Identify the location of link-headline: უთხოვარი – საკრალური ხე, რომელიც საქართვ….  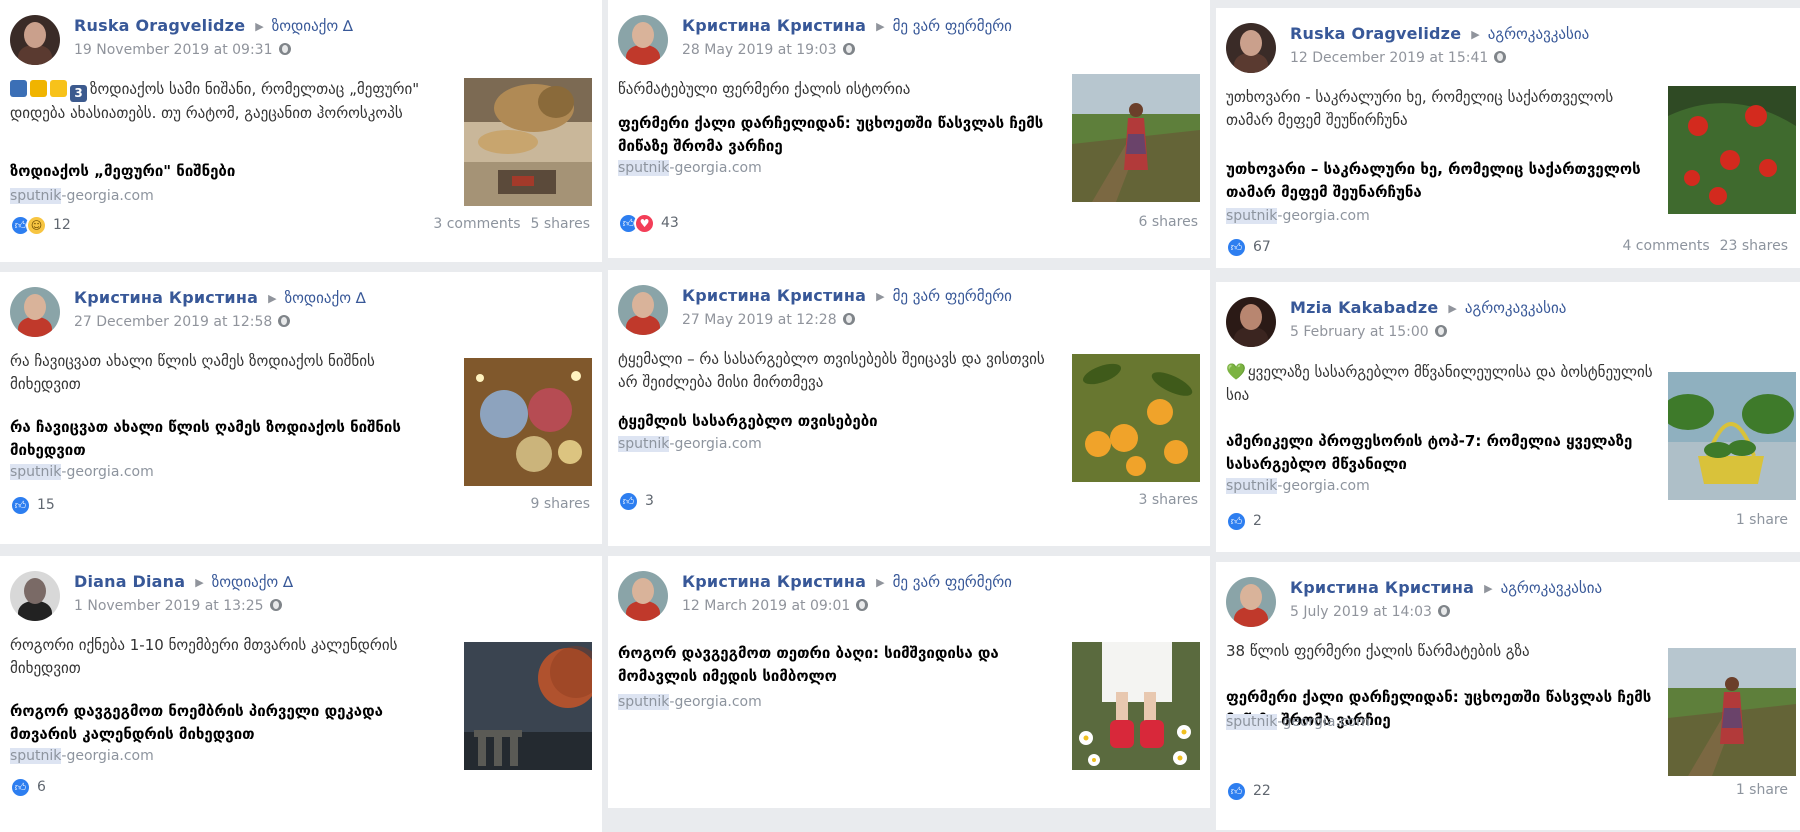
(1446, 181).